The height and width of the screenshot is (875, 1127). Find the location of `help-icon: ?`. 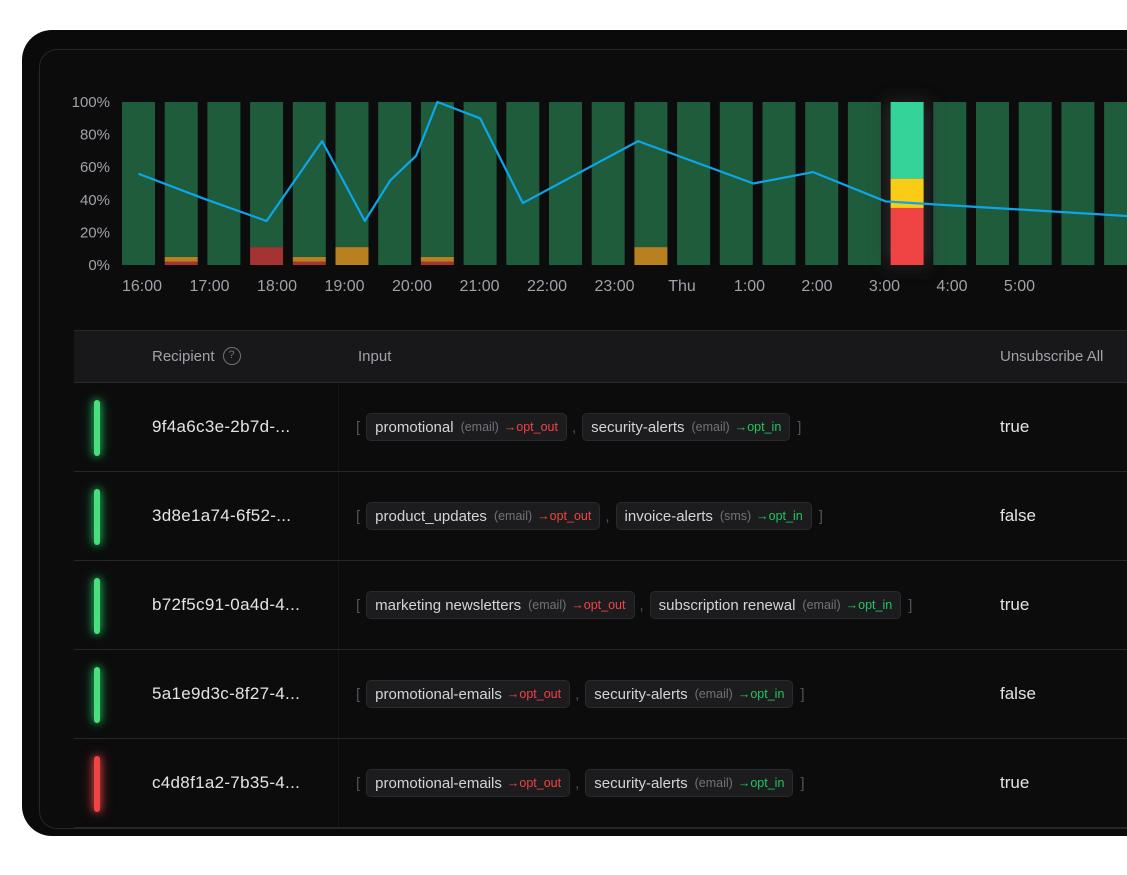

help-icon: ? is located at coordinates (231, 356).